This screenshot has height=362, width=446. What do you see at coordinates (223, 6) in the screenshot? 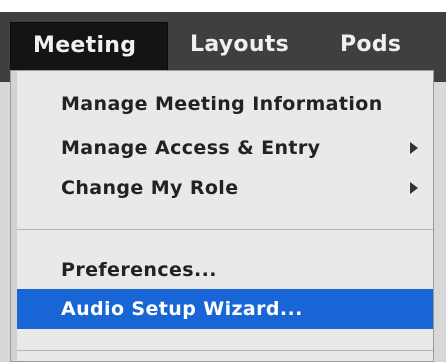
I see `top-strip` at bounding box center [223, 6].